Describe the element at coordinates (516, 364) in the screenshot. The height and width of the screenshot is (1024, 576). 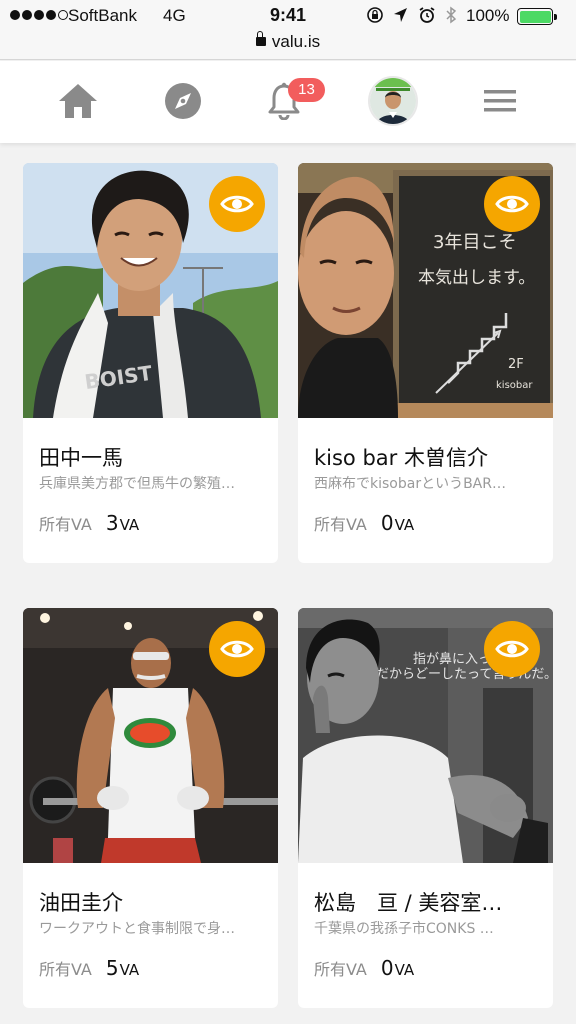
I see `chalkboard-line-3: 2F` at that location.